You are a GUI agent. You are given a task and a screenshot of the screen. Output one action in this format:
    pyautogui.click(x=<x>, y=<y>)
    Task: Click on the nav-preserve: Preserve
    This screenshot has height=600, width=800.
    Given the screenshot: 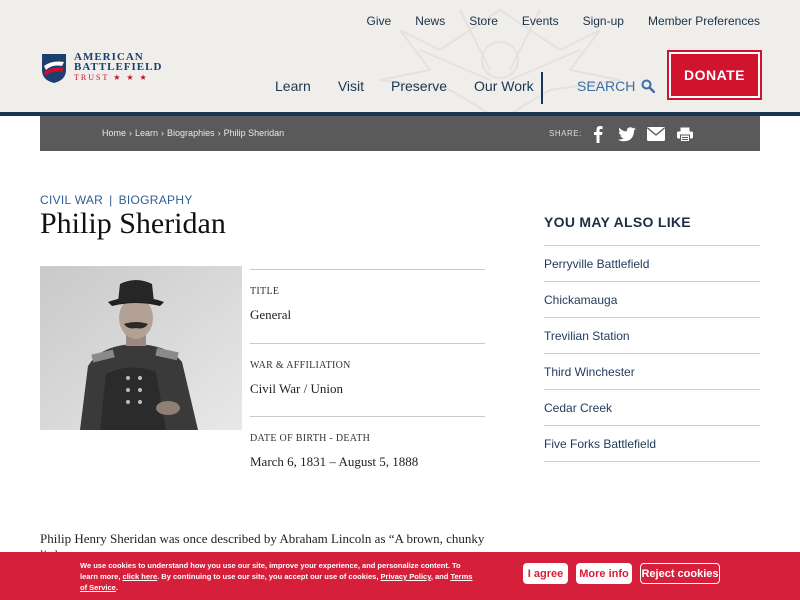 What is the action you would take?
    pyautogui.click(x=419, y=86)
    